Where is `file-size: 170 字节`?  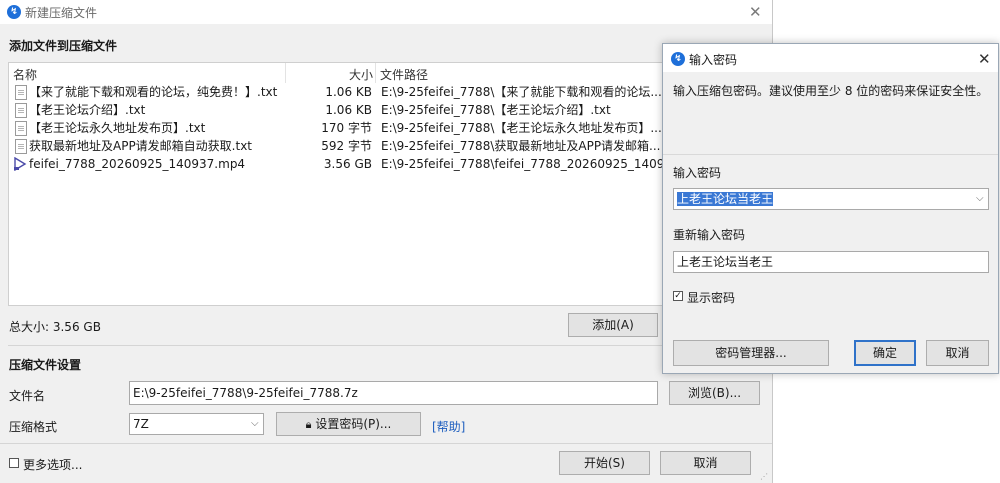
file-size: 170 字节 is located at coordinates (346, 128).